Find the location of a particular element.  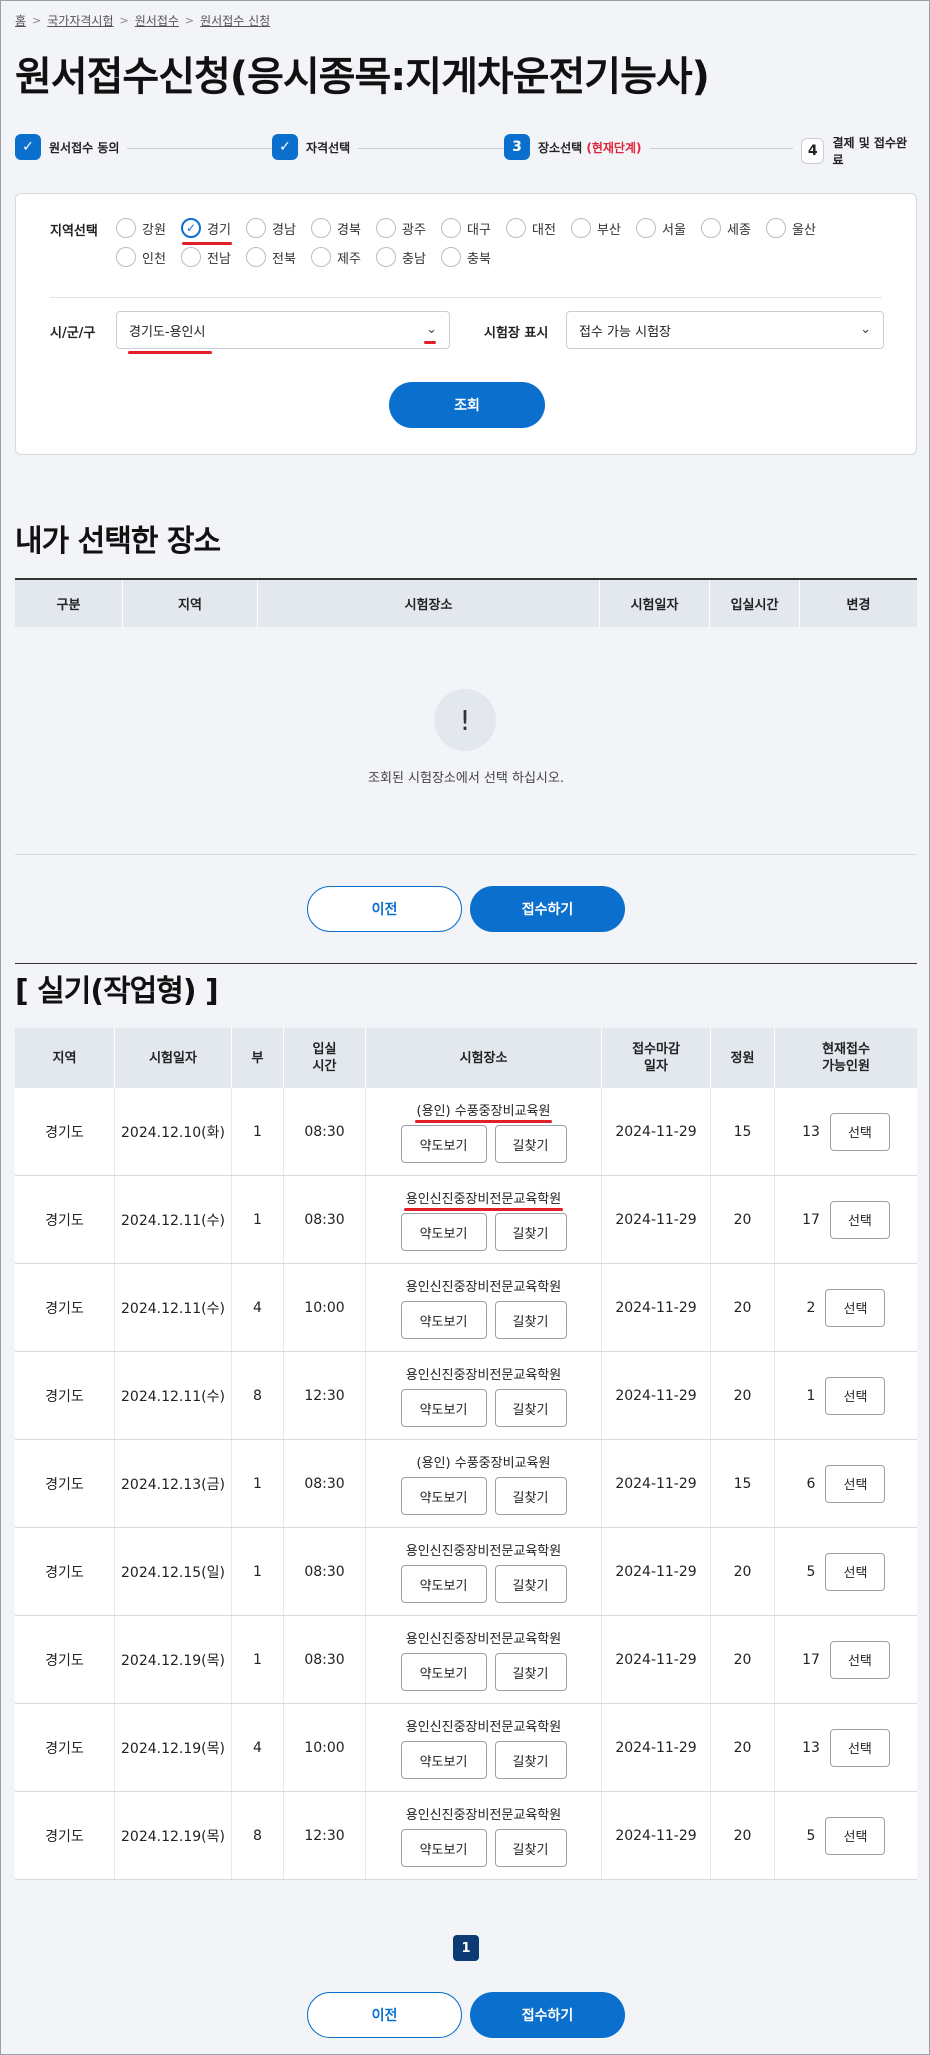

region-radio-label: 광주 is located at coordinates (414, 230).